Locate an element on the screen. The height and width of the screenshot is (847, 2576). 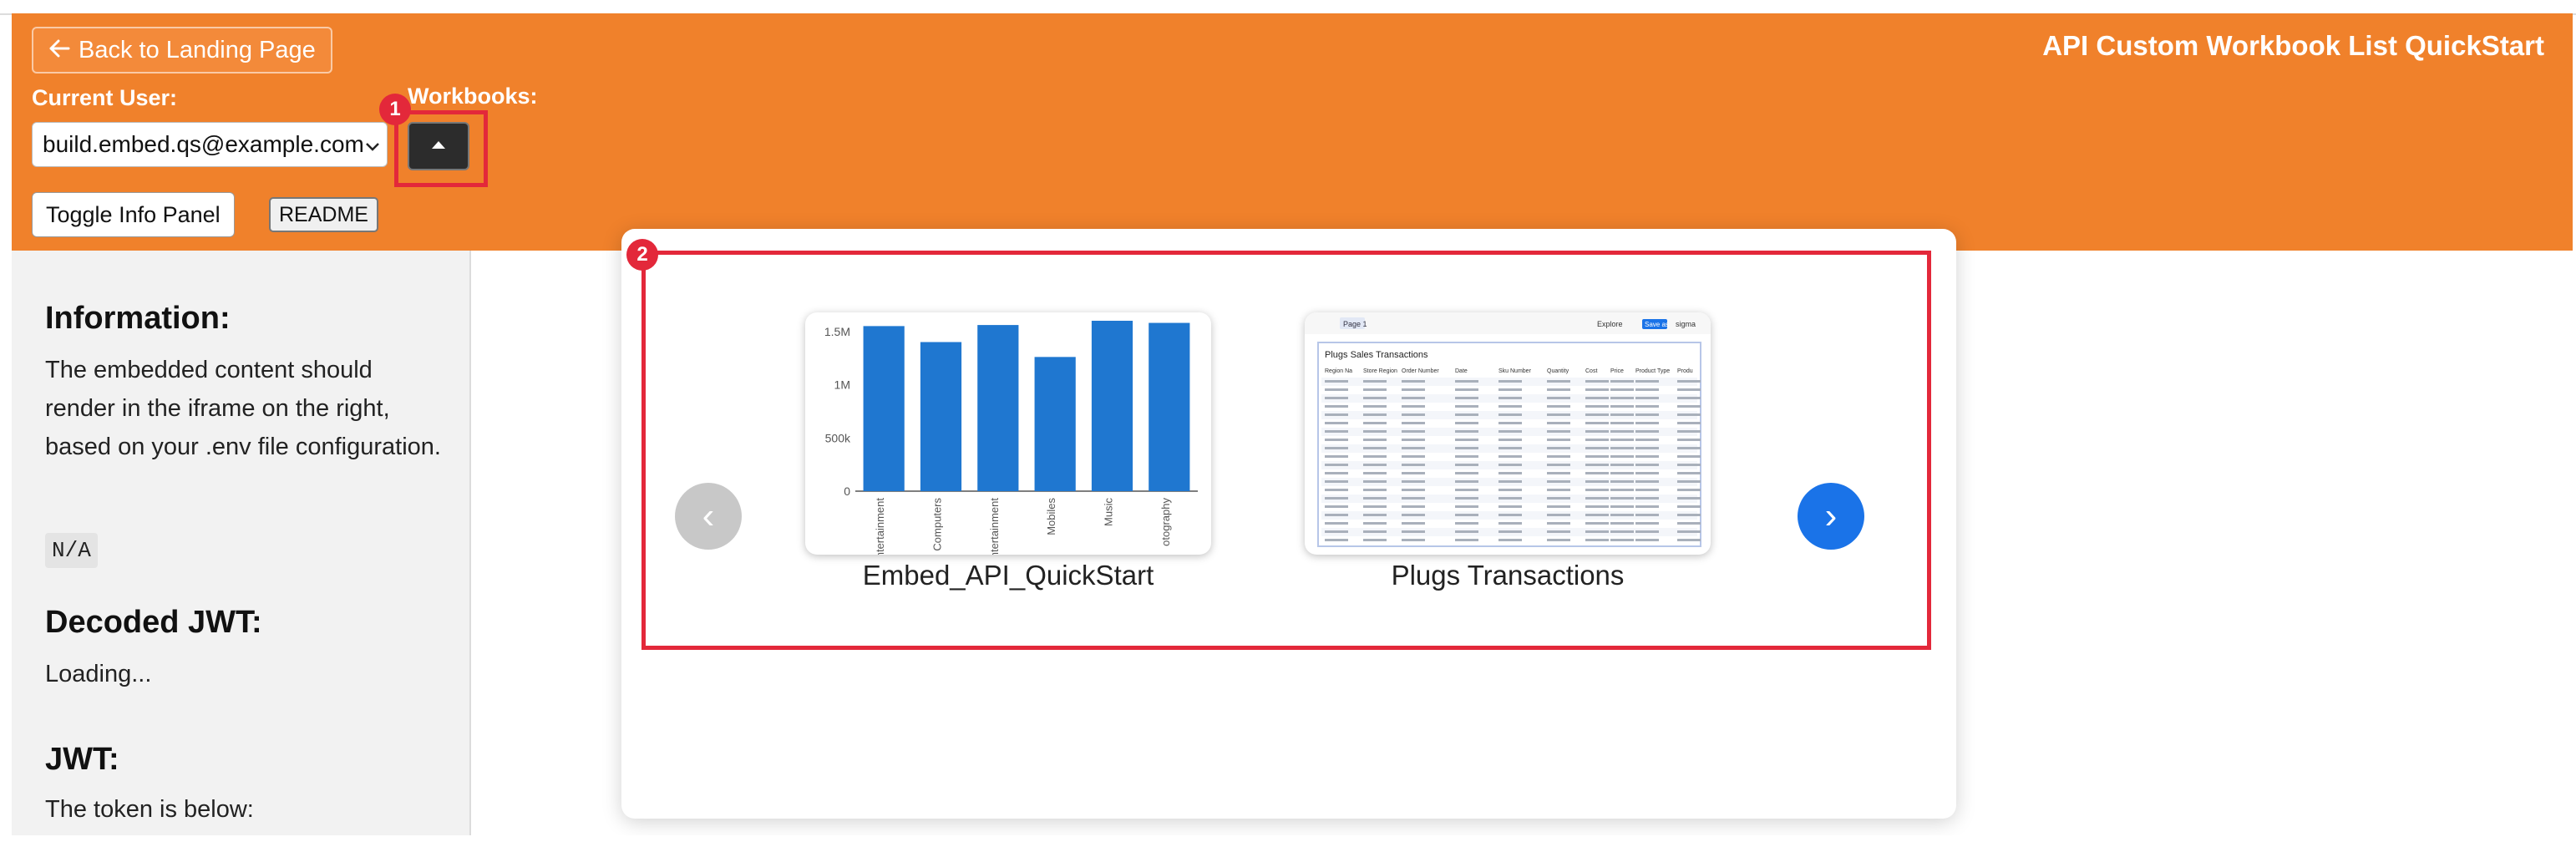
workbook-card-title: Embed_API_QuickStart is located at coordinates (1008, 575).